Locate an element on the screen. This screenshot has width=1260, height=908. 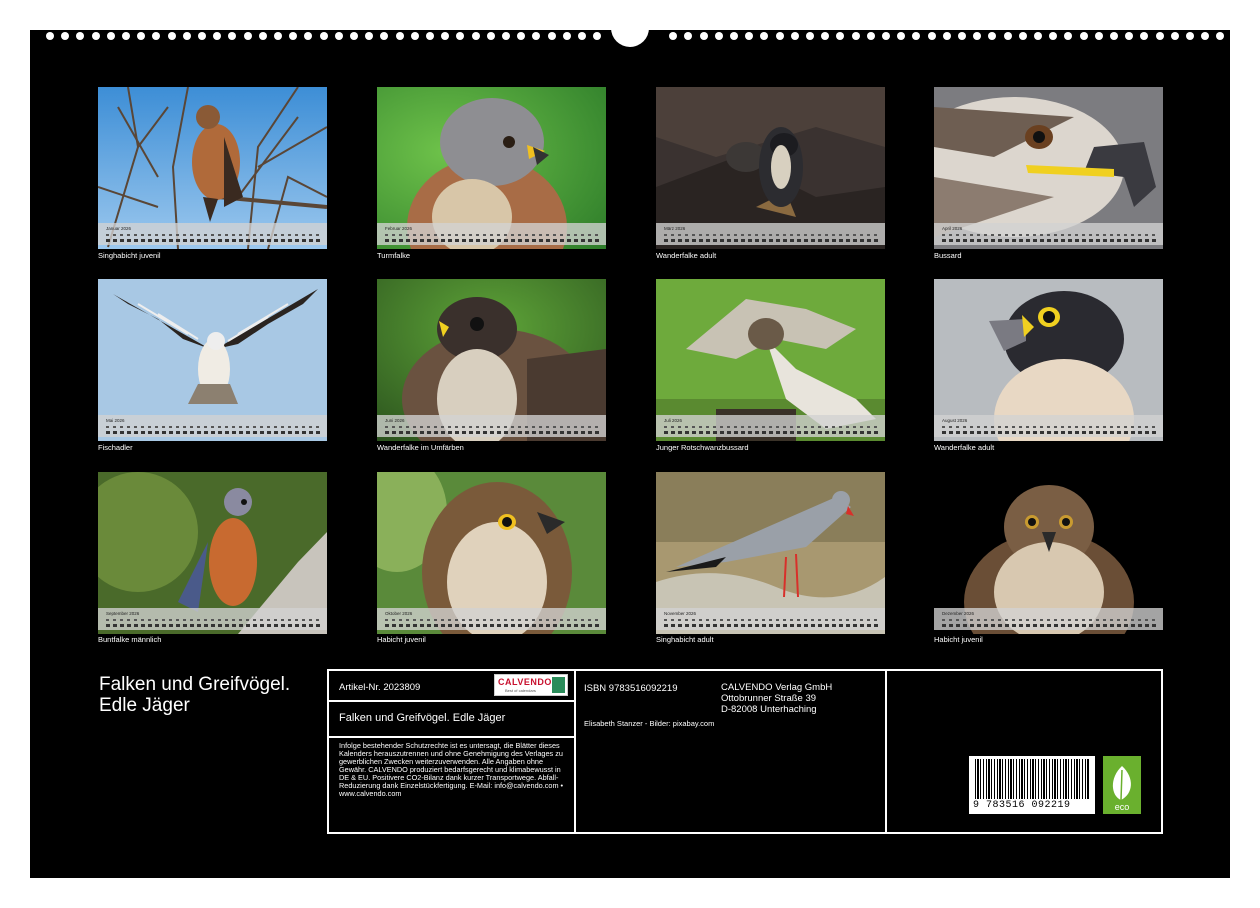
publisher-name: CALVENDO Verlag GmbH is located at coordinates (777, 687).